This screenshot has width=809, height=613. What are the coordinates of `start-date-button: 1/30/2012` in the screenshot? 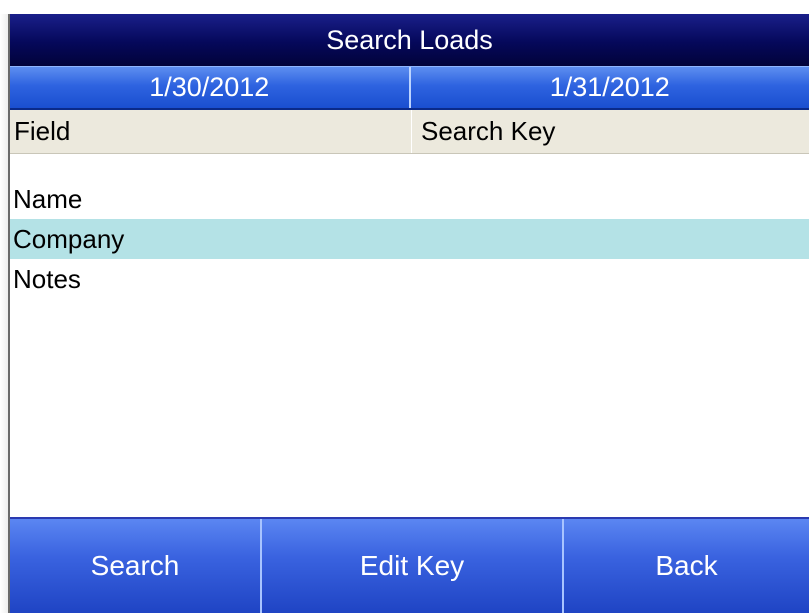 It's located at (210, 87).